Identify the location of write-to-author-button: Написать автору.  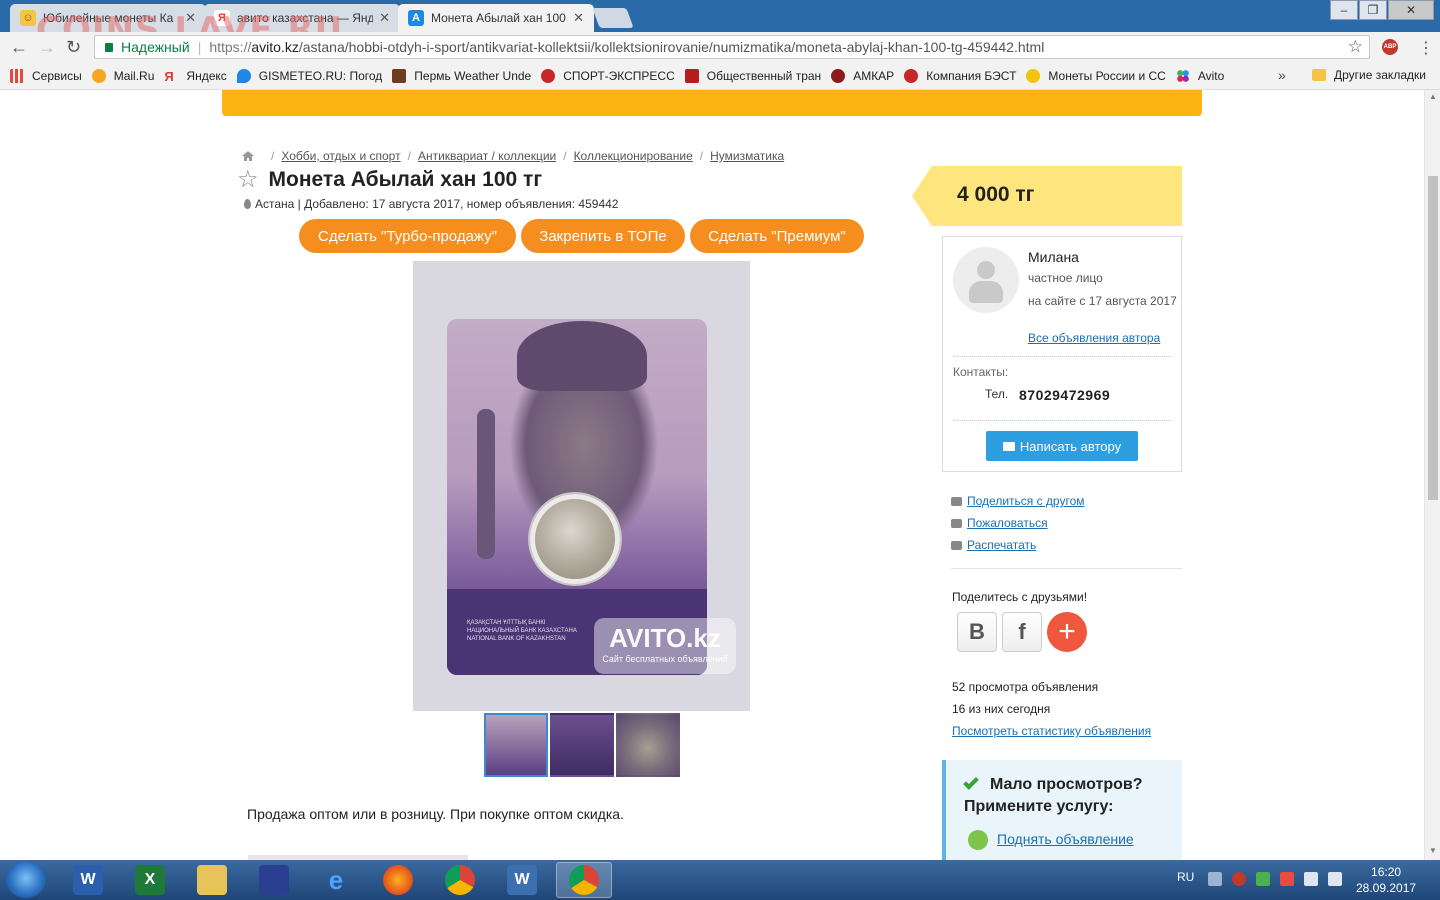
(1062, 446).